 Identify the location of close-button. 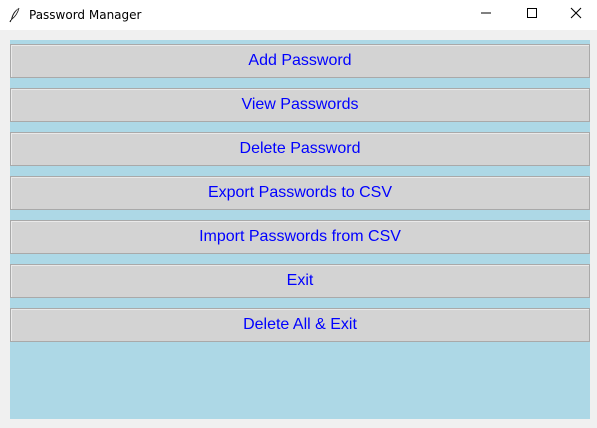
(575, 15).